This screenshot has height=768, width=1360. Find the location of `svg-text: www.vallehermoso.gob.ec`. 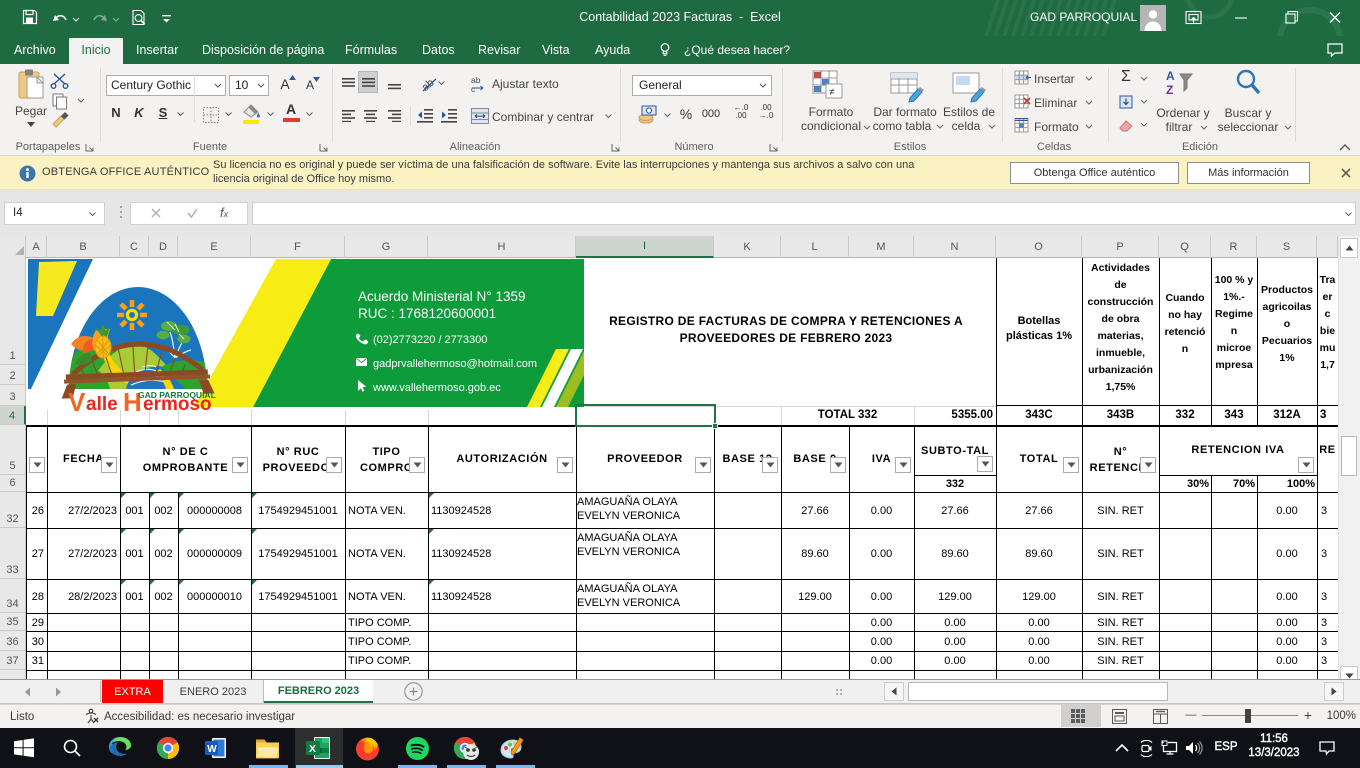

svg-text: www.vallehermoso.gob.ec is located at coordinates (436, 388).